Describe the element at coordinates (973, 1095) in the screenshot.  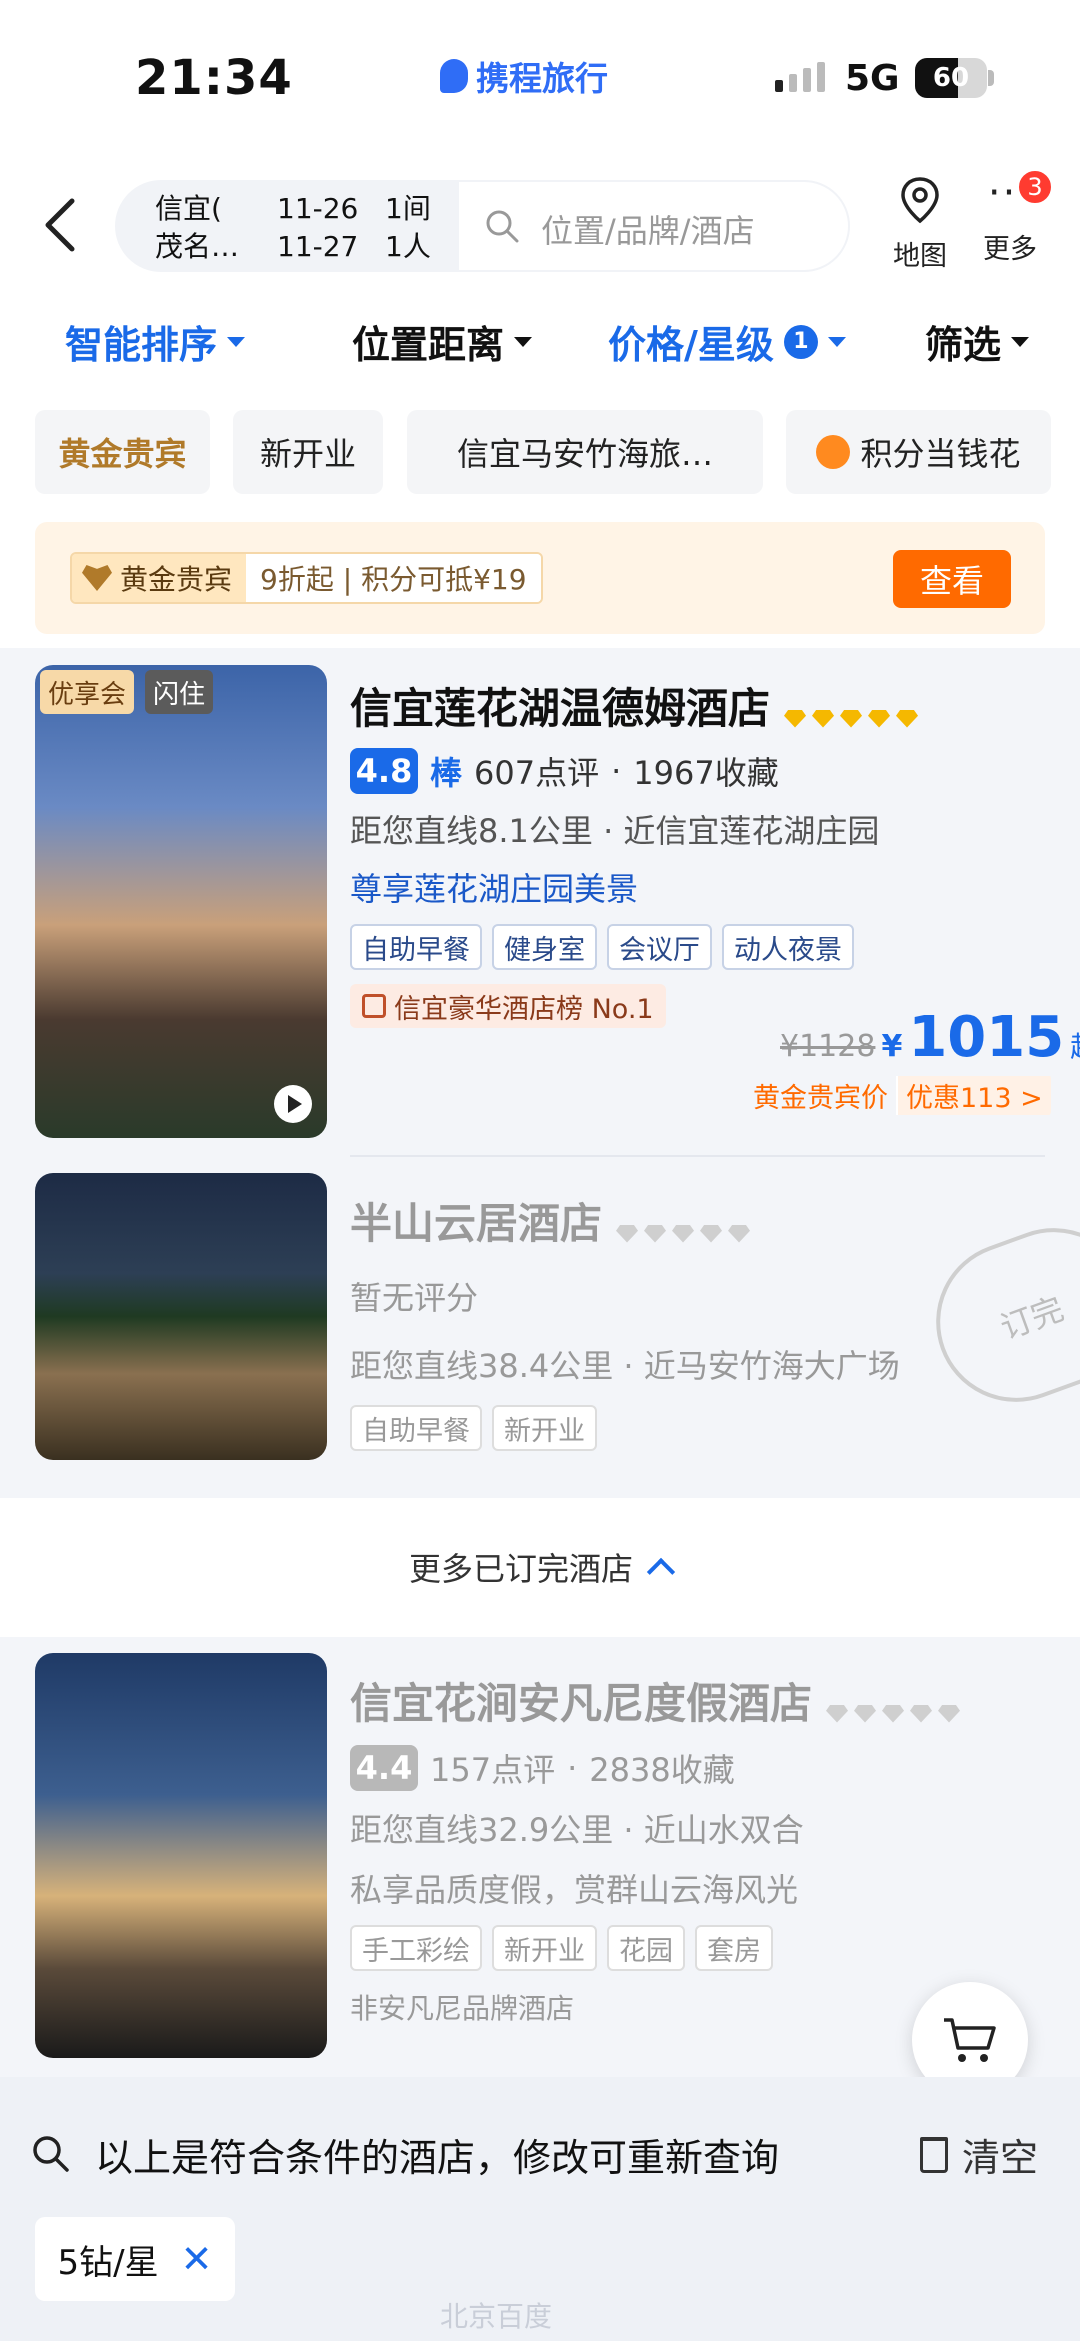
I see `discount-label: 优惠113 >` at that location.